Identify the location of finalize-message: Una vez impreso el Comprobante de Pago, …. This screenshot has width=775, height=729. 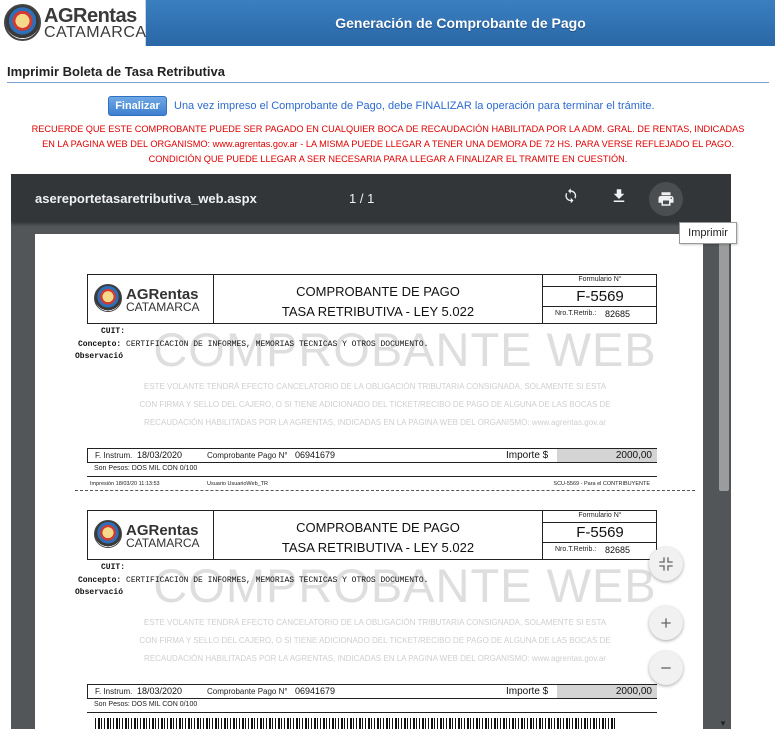
(414, 106).